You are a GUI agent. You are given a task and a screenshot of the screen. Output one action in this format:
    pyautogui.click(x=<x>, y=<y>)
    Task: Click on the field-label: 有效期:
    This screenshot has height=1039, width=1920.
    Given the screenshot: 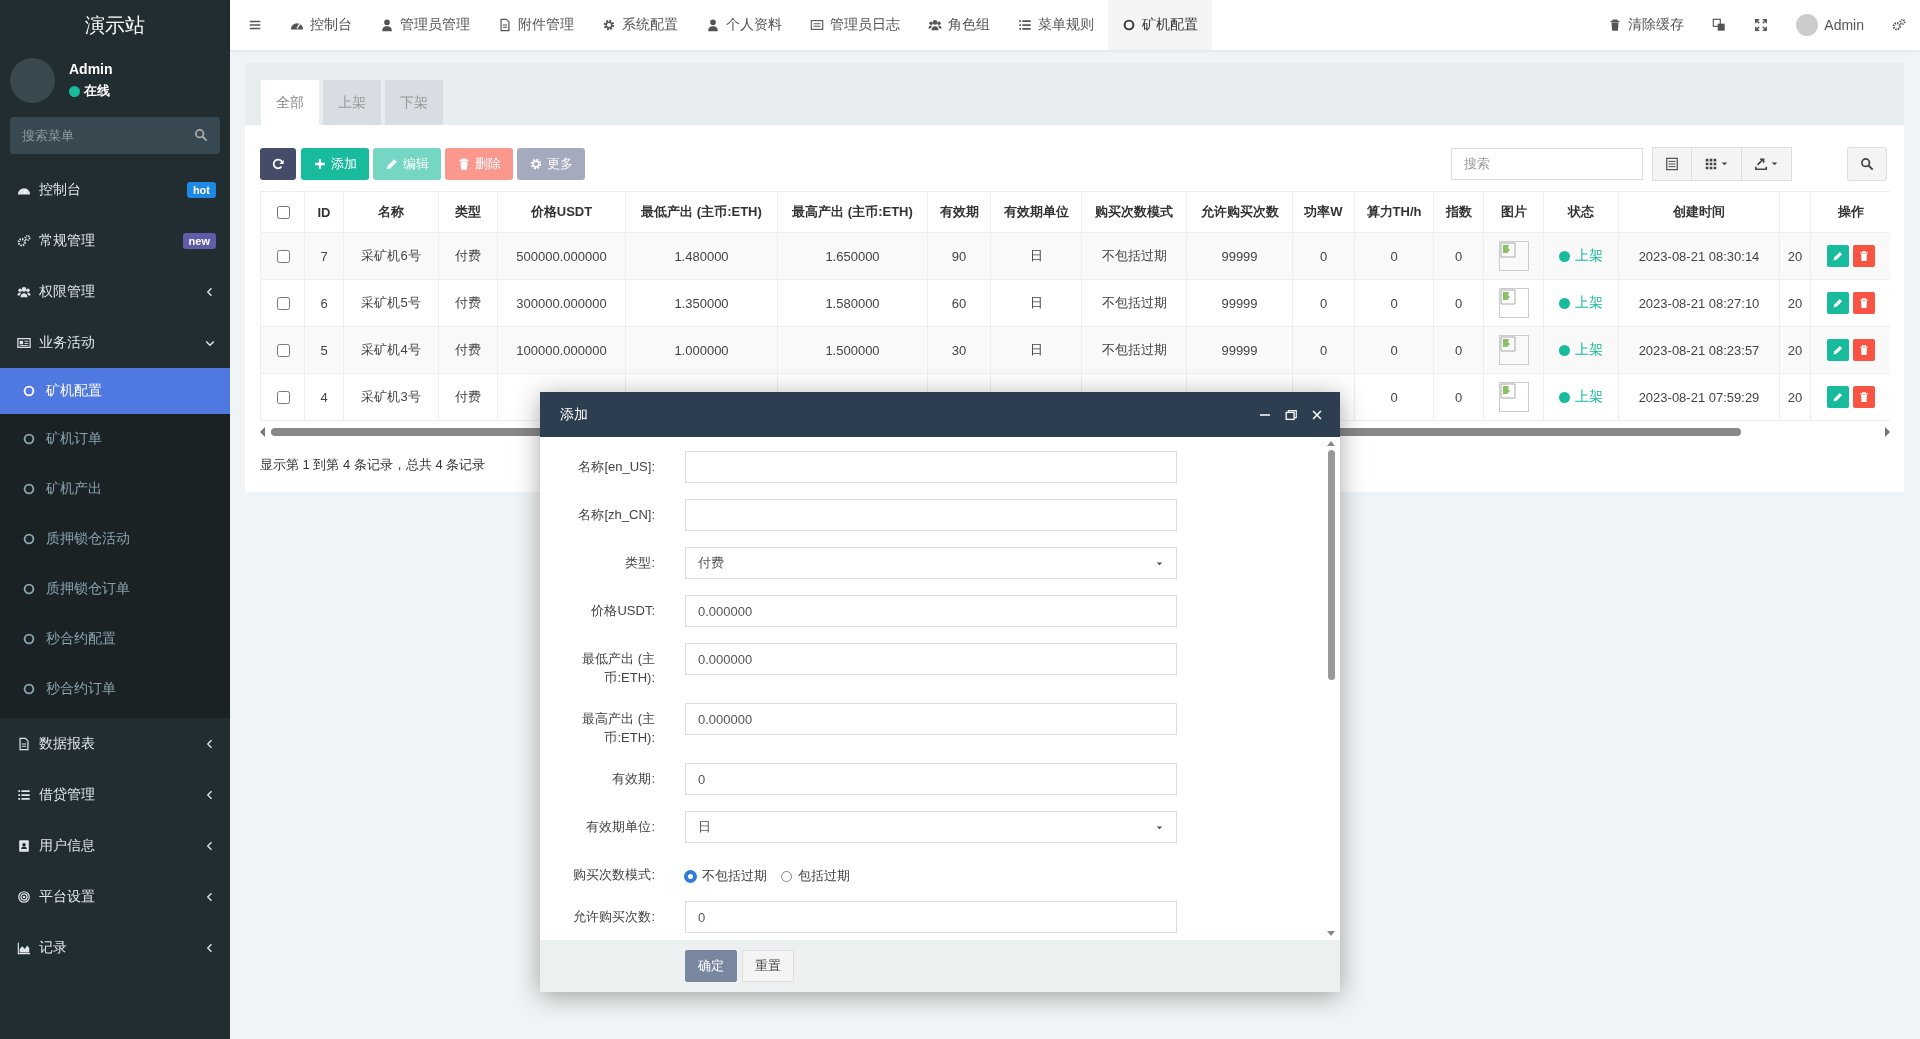 What is the action you would take?
    pyautogui.click(x=633, y=779)
    